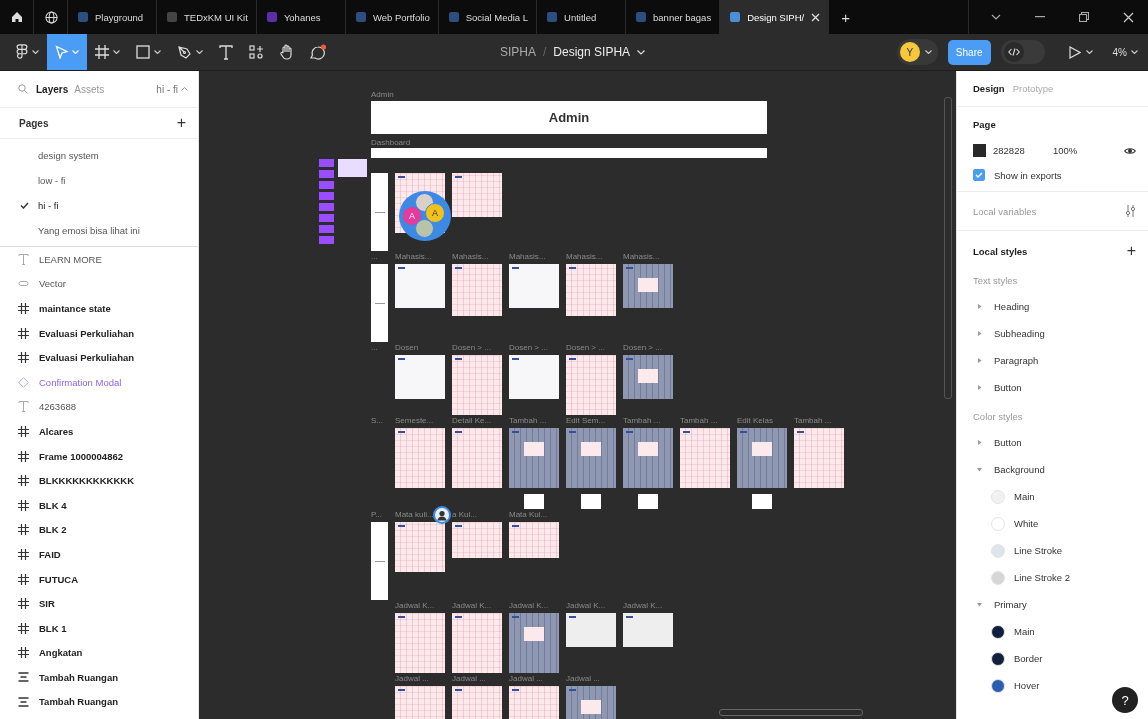 This screenshot has height=719, width=1148. I want to click on layer-item: maintance state, so click(99, 308).